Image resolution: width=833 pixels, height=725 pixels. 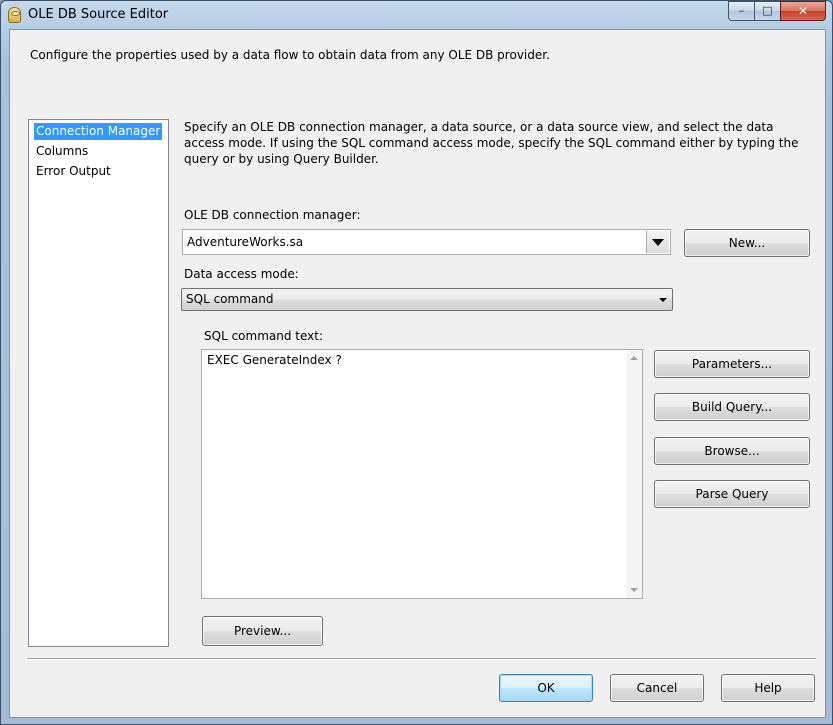 What do you see at coordinates (657, 688) in the screenshot?
I see `cancel-button: Cancel` at bounding box center [657, 688].